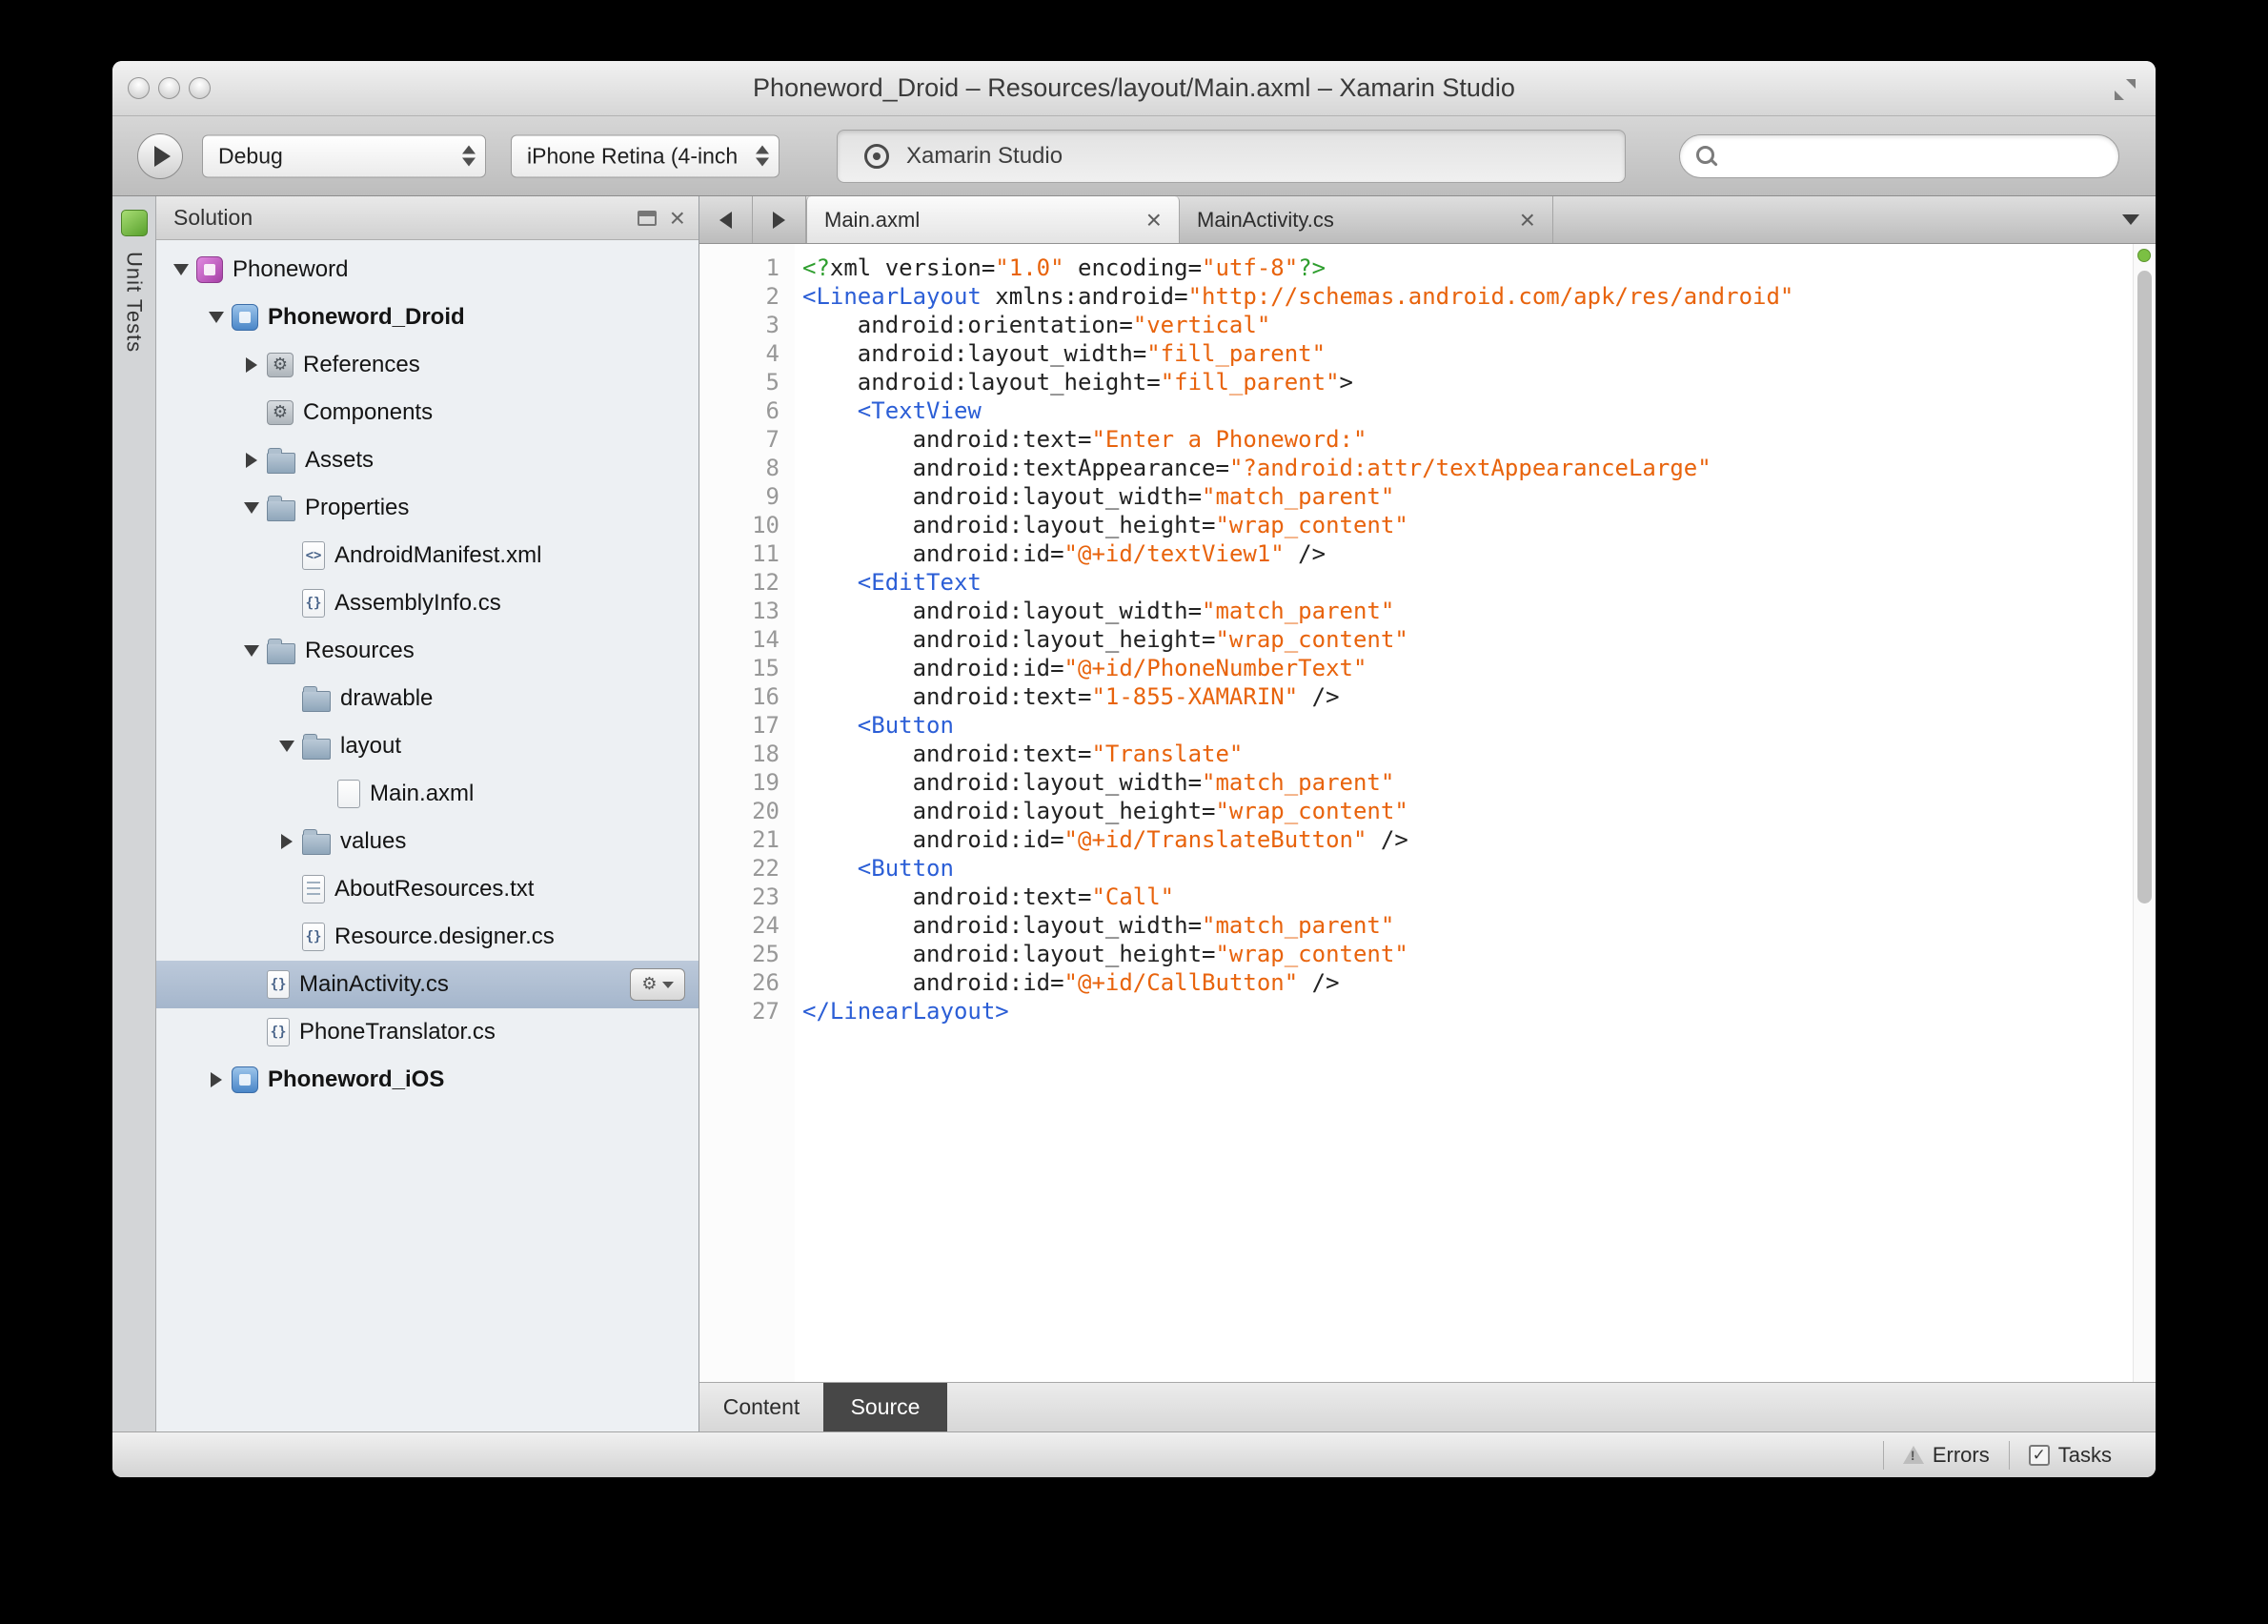 This screenshot has height=1624, width=2268. I want to click on errors-button: Errors, so click(1946, 1454).